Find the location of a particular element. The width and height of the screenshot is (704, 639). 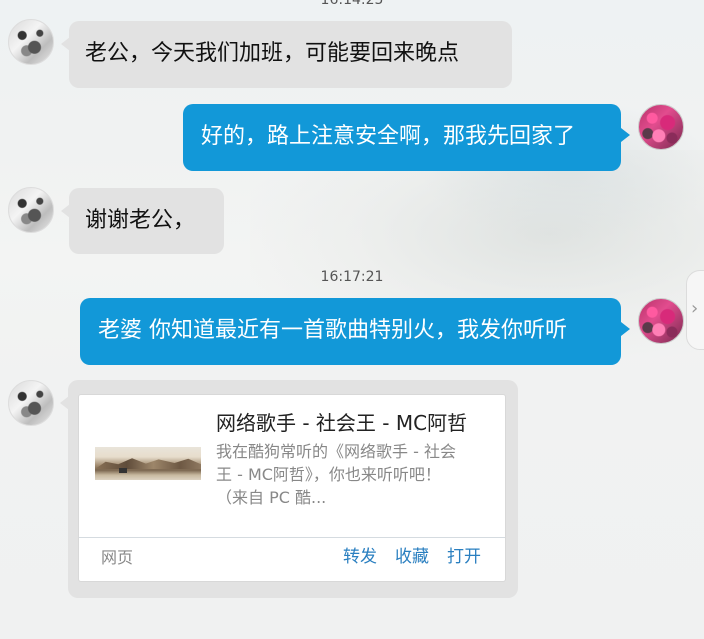

card-divider is located at coordinates (292, 537).